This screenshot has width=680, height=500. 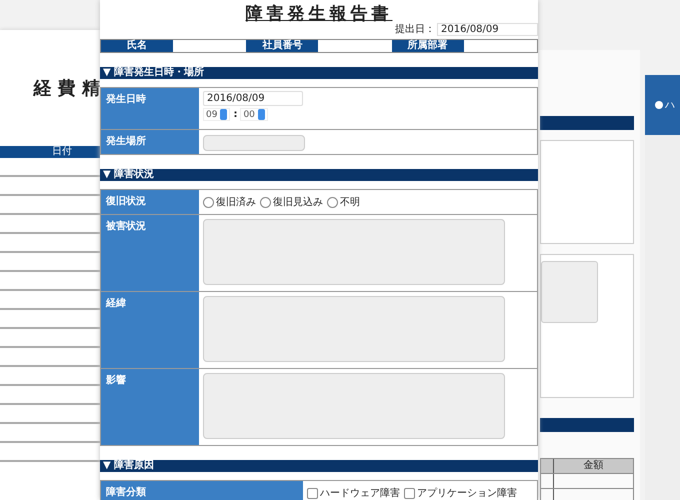 What do you see at coordinates (126, 99) in the screenshot?
I see `field-label: 発生日時` at bounding box center [126, 99].